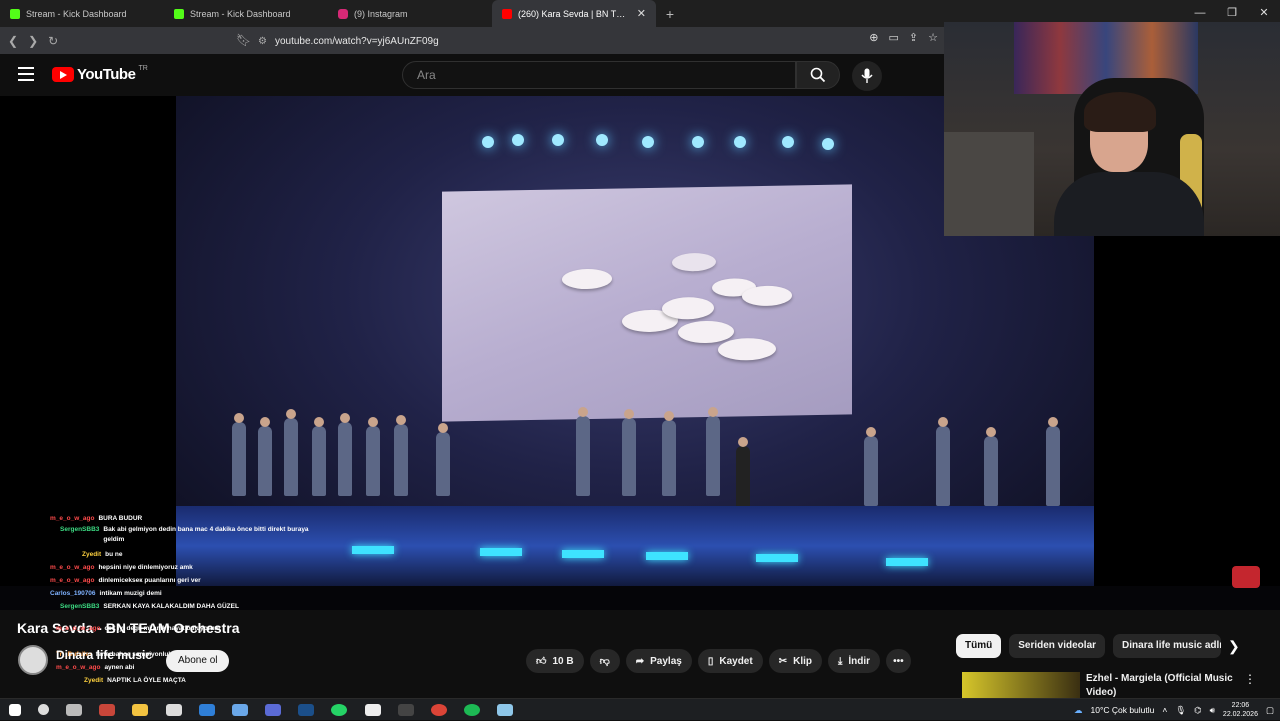  Describe the element at coordinates (670, 14) in the screenshot. I see `new-tab-button: +` at that location.